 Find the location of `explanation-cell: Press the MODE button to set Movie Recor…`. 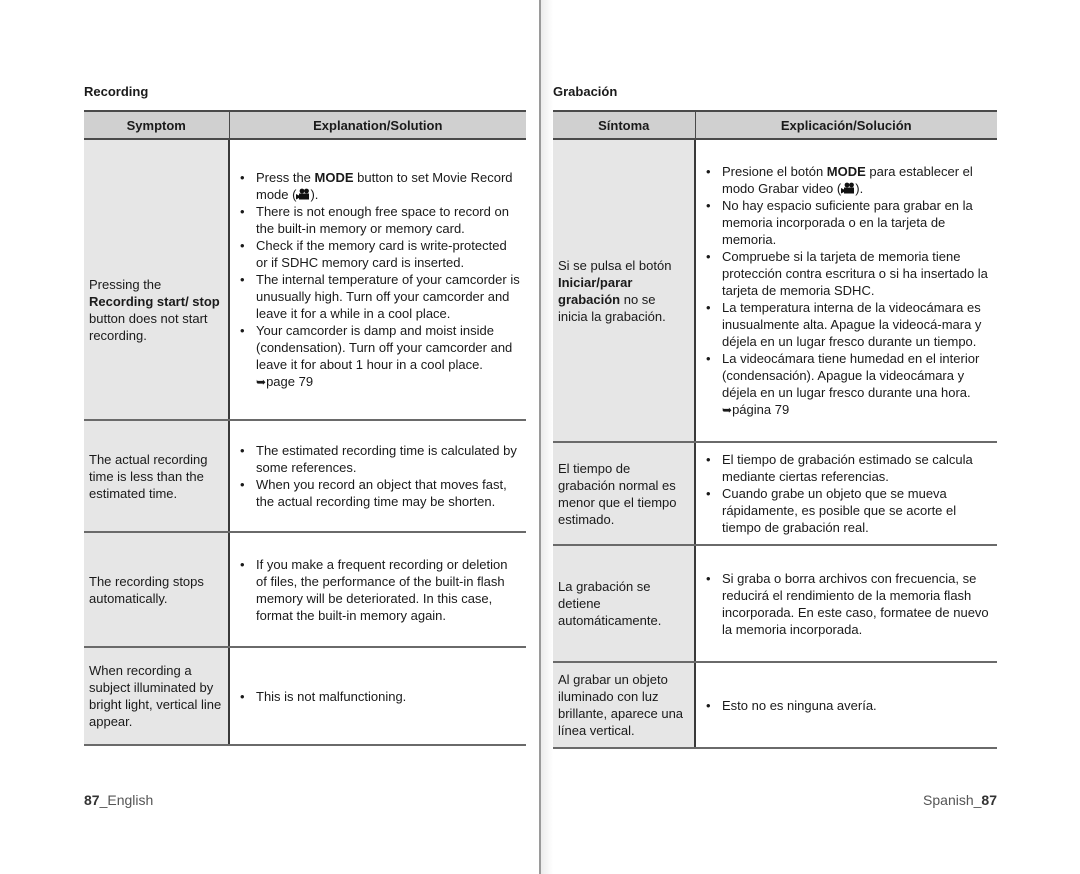

explanation-cell: Press the MODE button to set Movie Recor… is located at coordinates (377, 280).